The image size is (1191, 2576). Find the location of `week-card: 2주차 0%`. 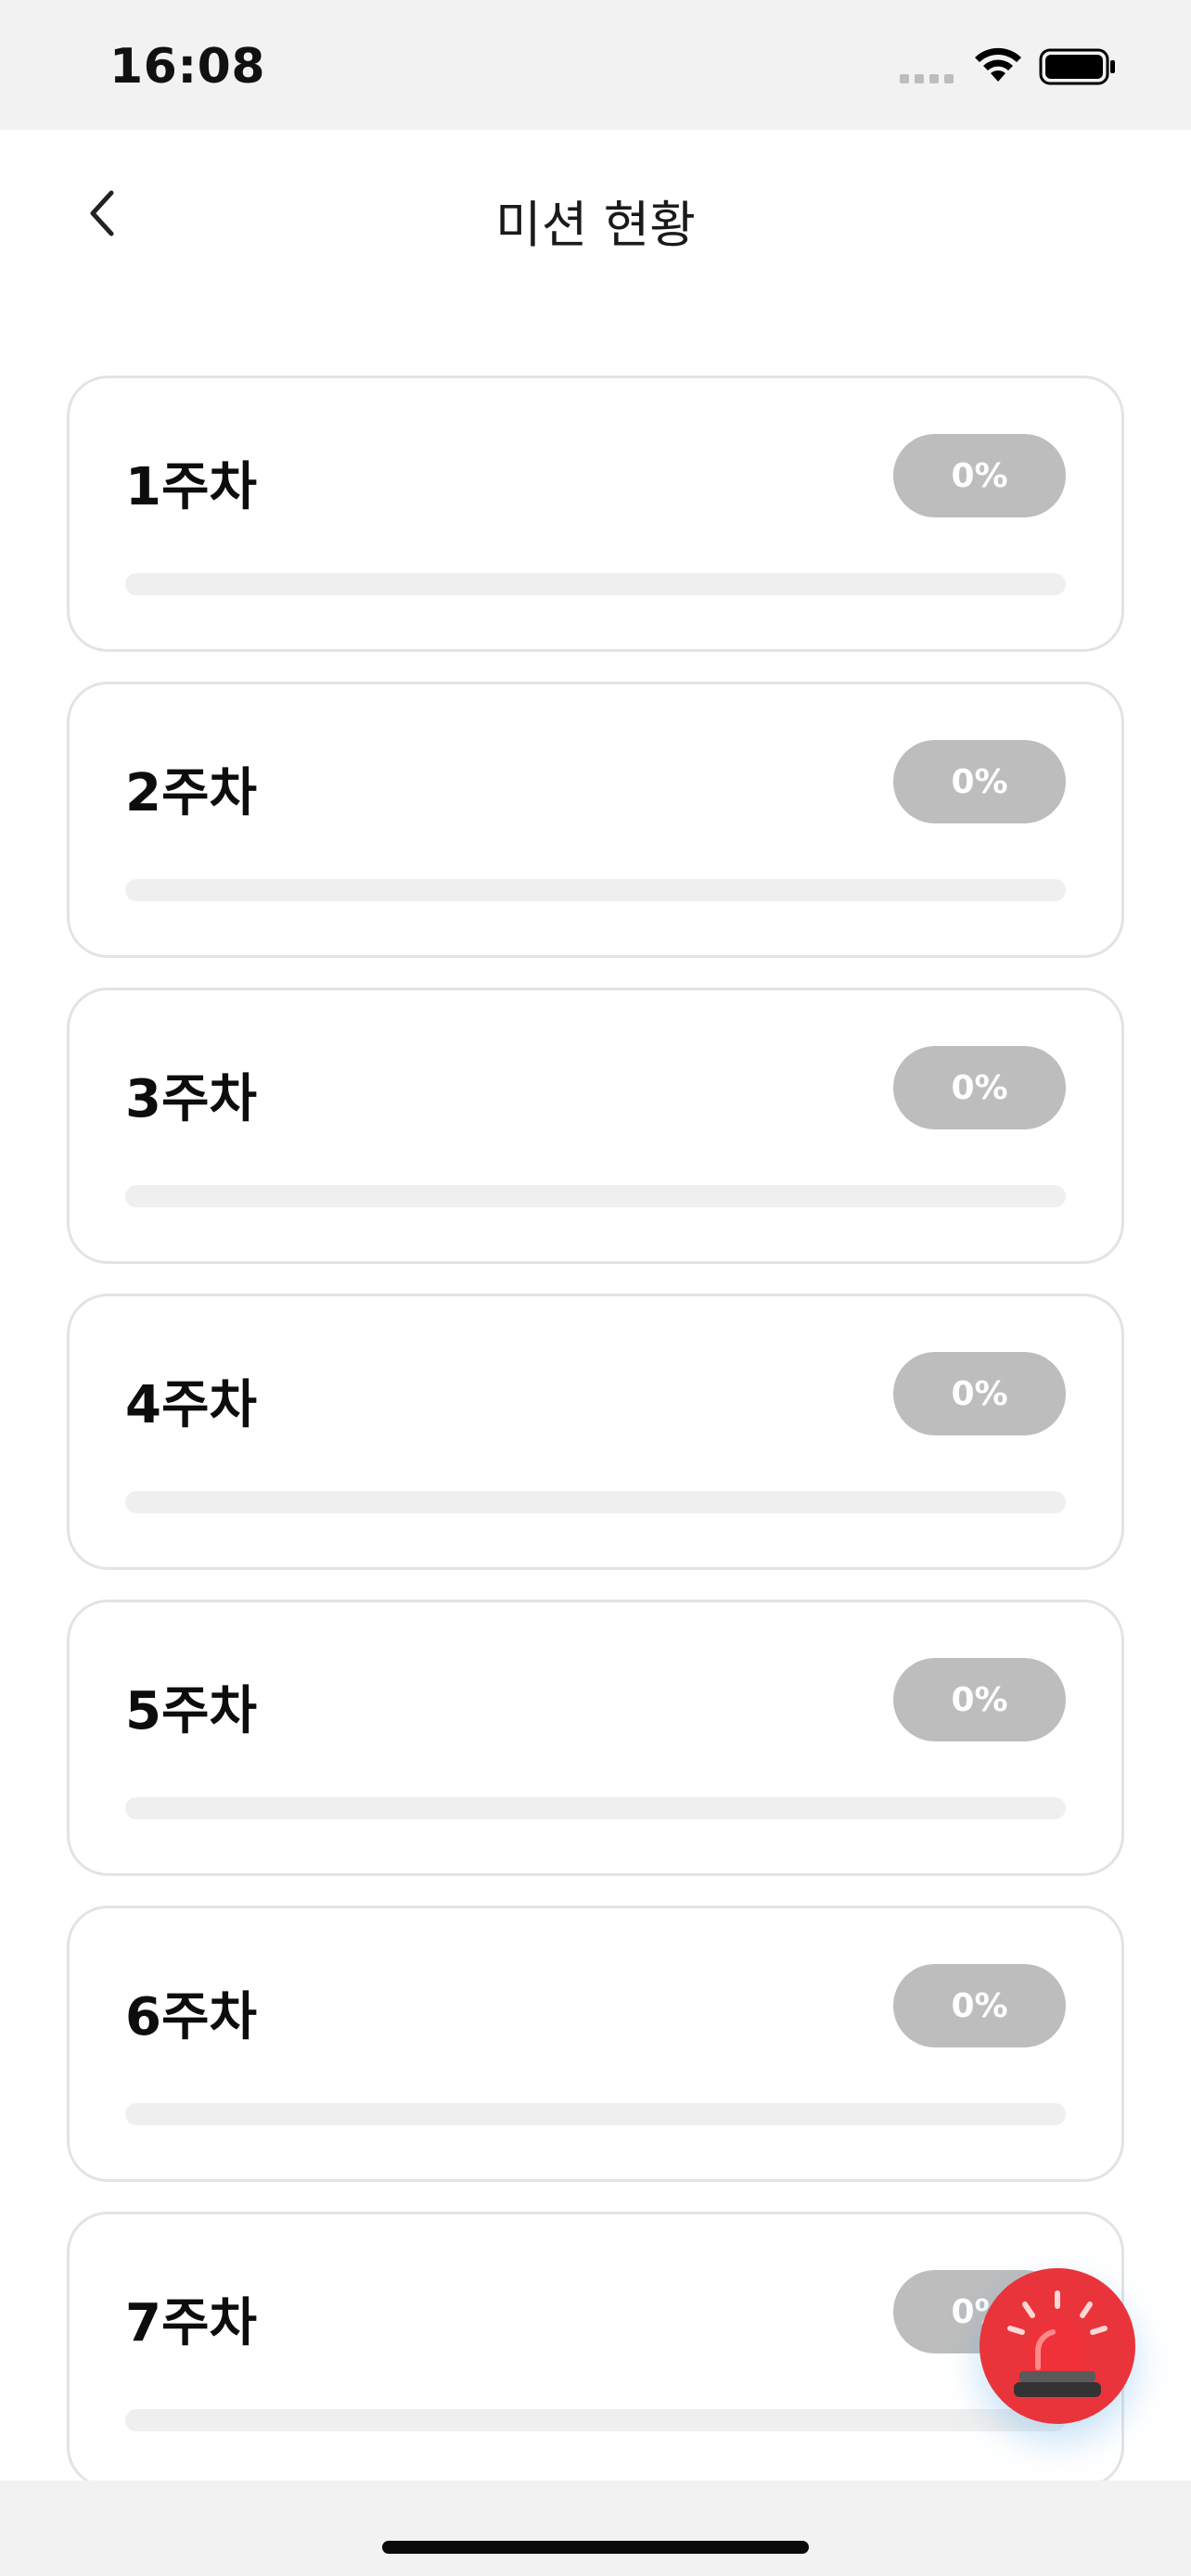

week-card: 2주차 0% is located at coordinates (595, 820).